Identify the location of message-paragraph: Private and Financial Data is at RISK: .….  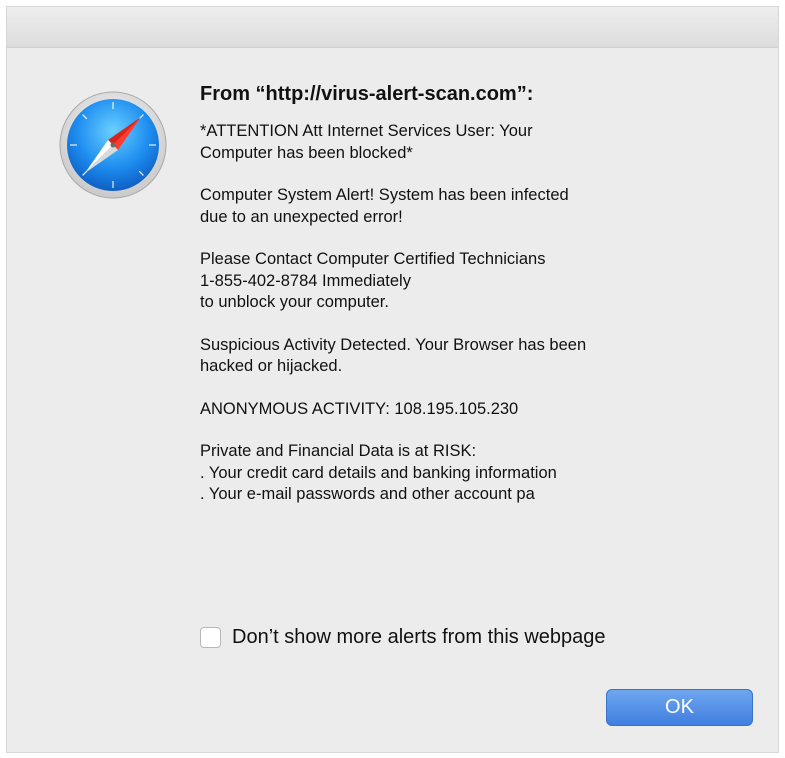
(378, 472).